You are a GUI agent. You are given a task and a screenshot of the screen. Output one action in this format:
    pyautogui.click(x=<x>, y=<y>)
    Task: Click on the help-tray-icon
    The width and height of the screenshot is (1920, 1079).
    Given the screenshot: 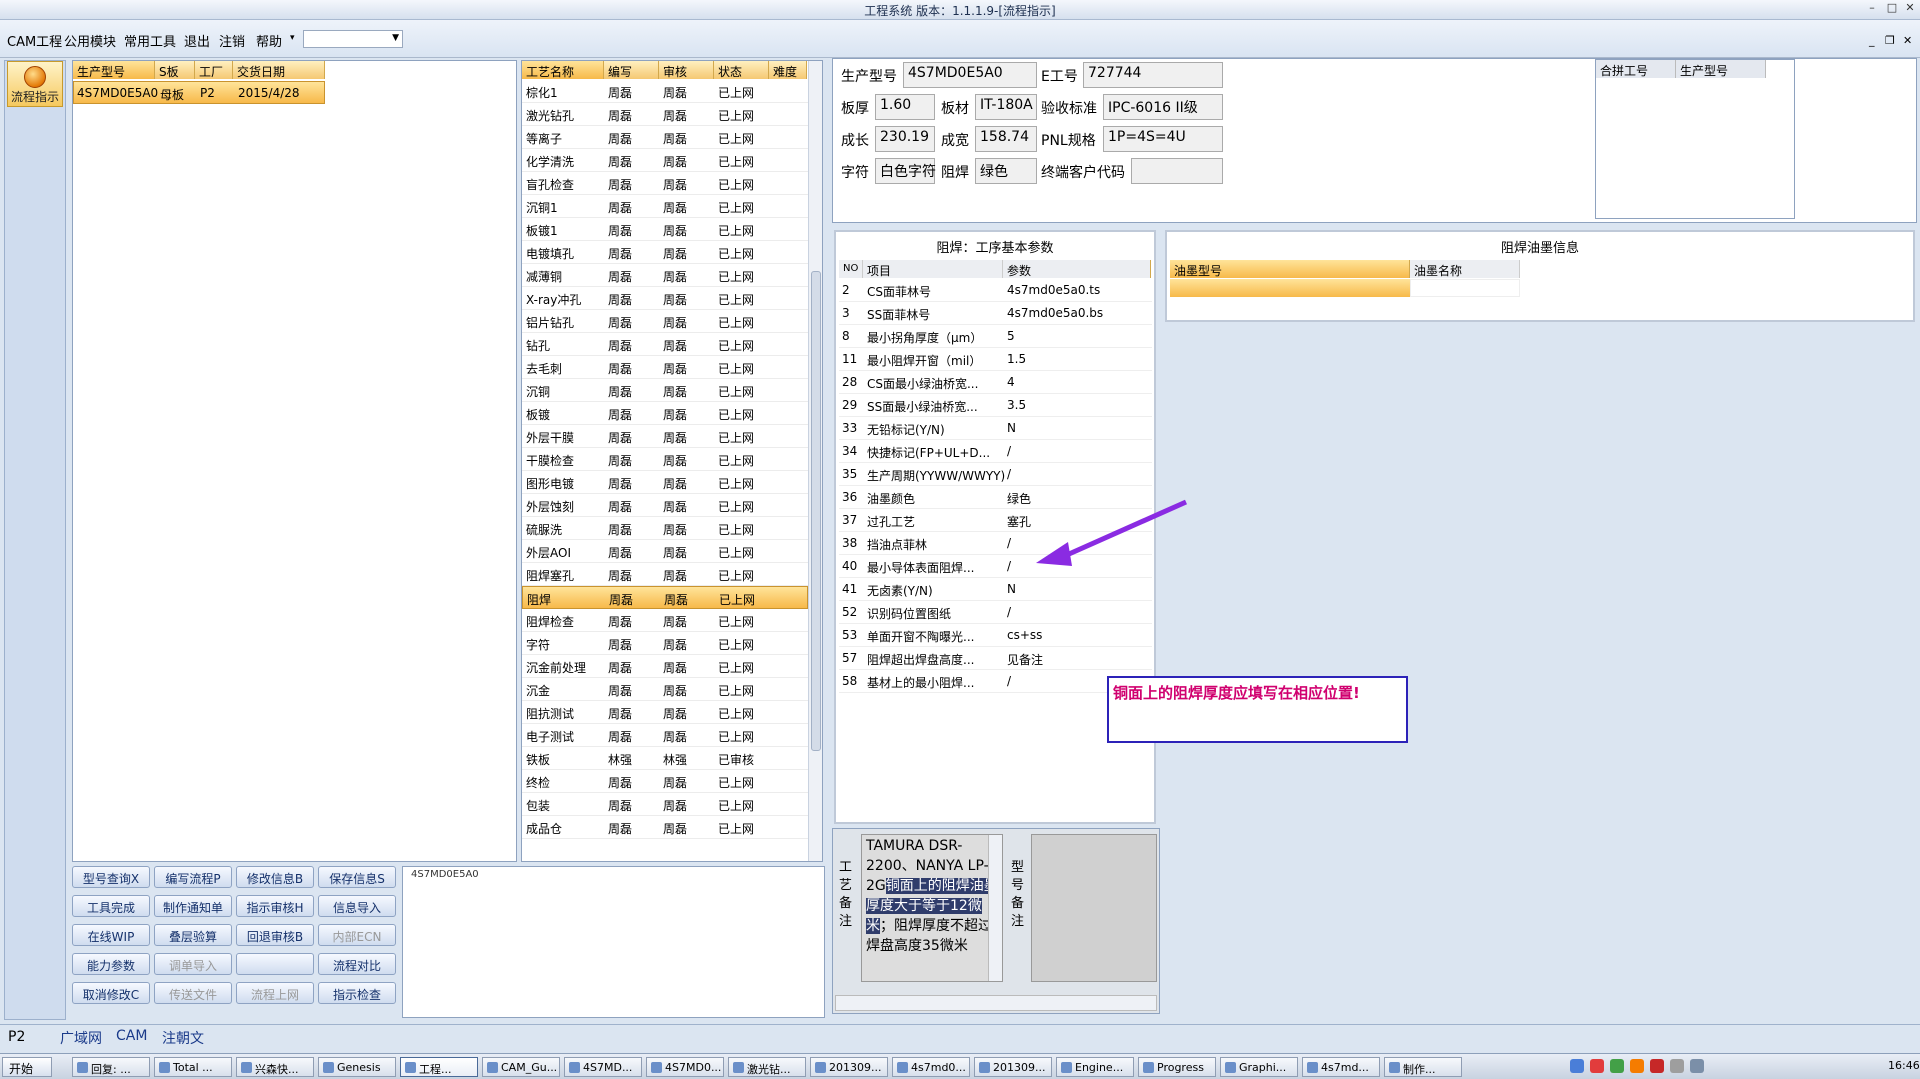 What is the action you would take?
    pyautogui.click(x=1577, y=1066)
    